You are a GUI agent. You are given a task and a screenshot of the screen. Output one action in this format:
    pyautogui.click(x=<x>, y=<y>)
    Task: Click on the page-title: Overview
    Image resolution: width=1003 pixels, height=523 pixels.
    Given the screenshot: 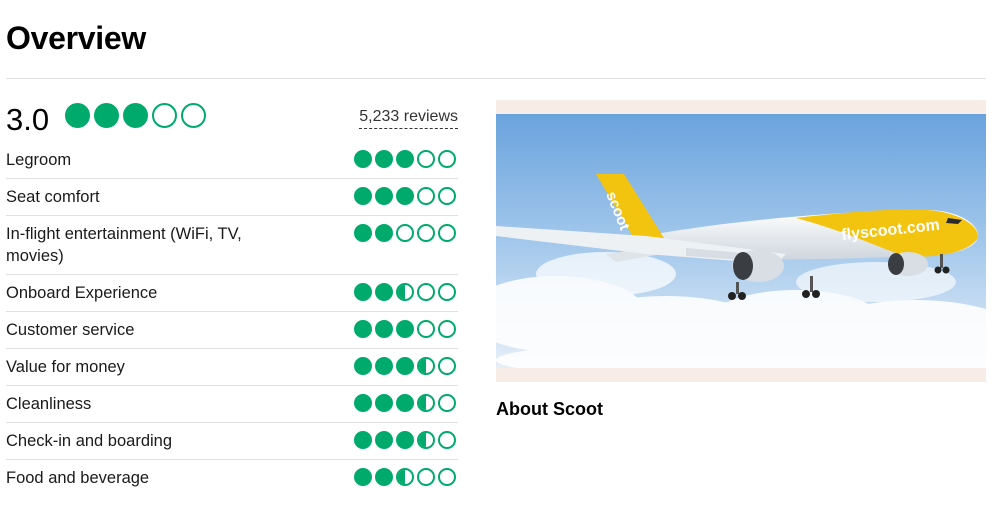 What is the action you would take?
    pyautogui.click(x=76, y=38)
    